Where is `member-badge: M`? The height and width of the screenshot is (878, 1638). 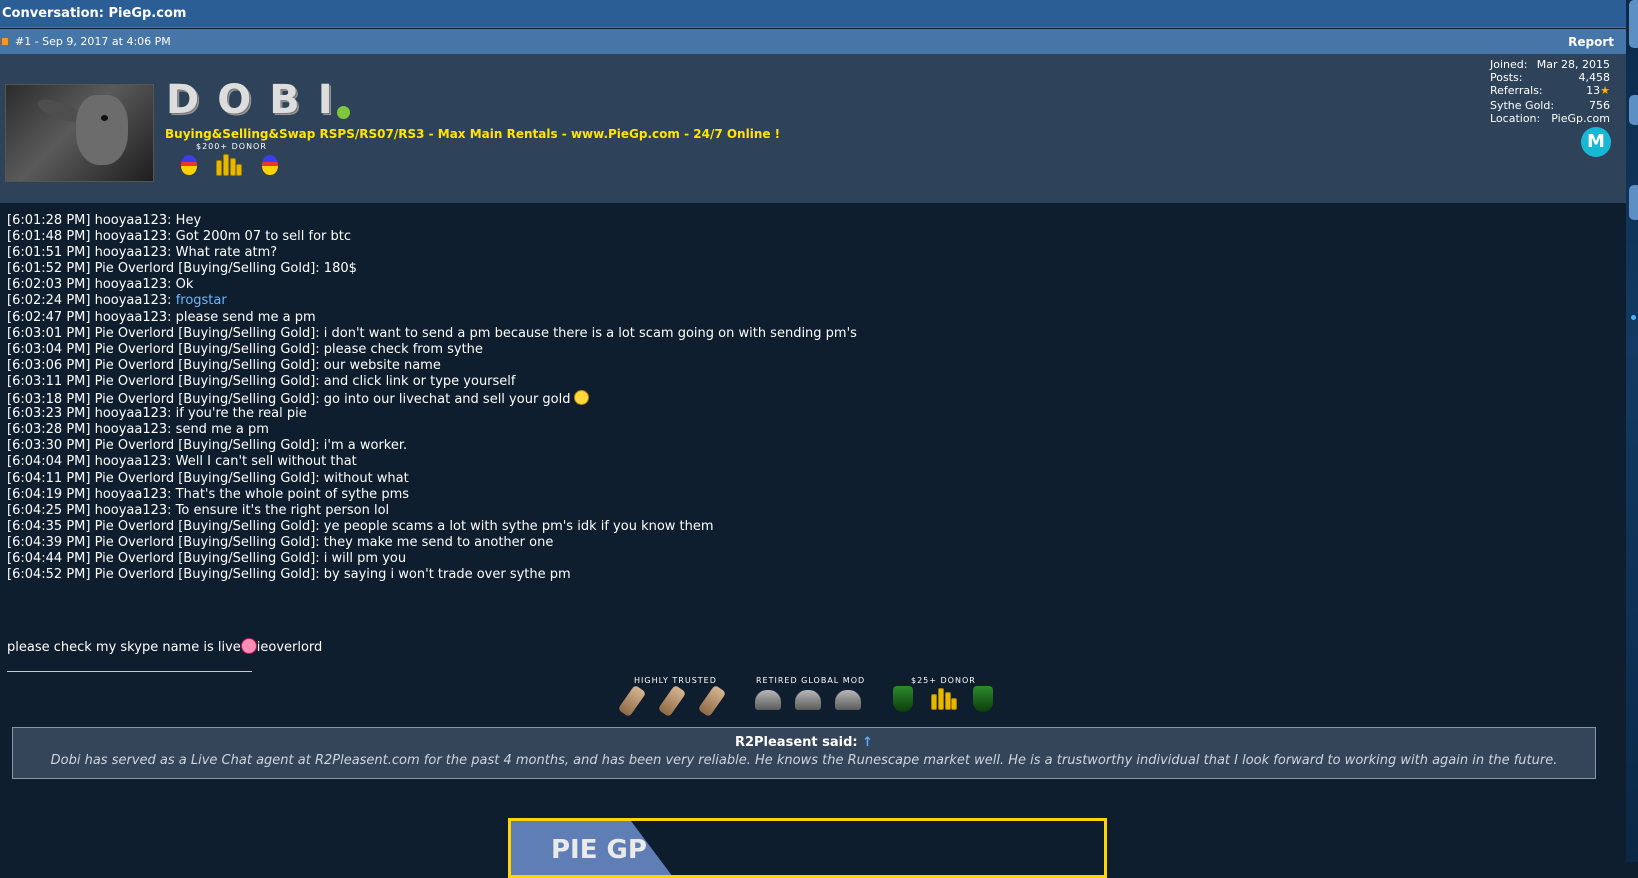 member-badge: M is located at coordinates (1596, 142).